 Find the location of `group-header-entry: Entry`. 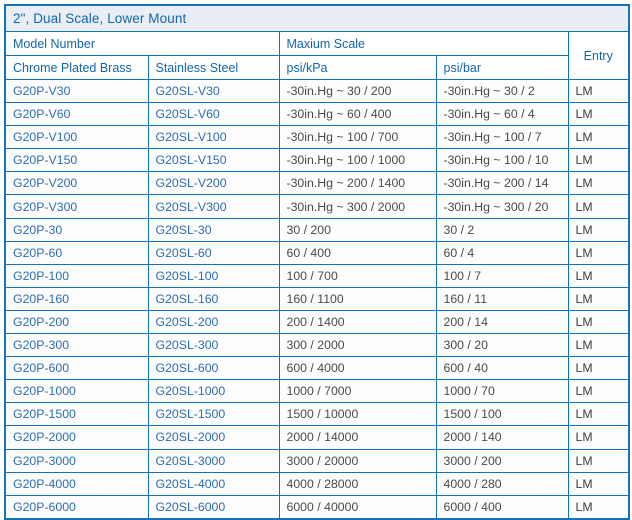

group-header-entry: Entry is located at coordinates (598, 55).